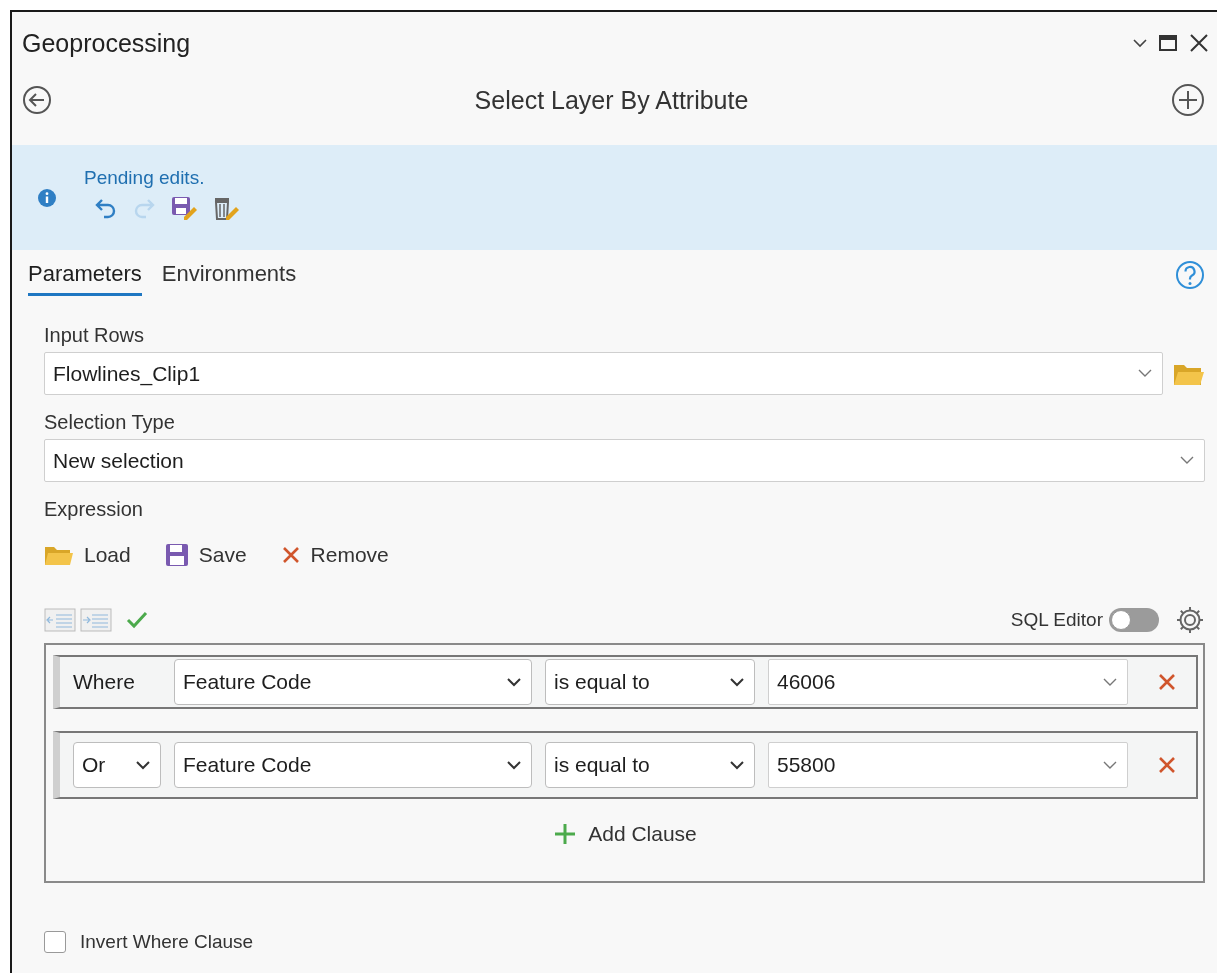  What do you see at coordinates (47, 197) in the screenshot?
I see `info-icon` at bounding box center [47, 197].